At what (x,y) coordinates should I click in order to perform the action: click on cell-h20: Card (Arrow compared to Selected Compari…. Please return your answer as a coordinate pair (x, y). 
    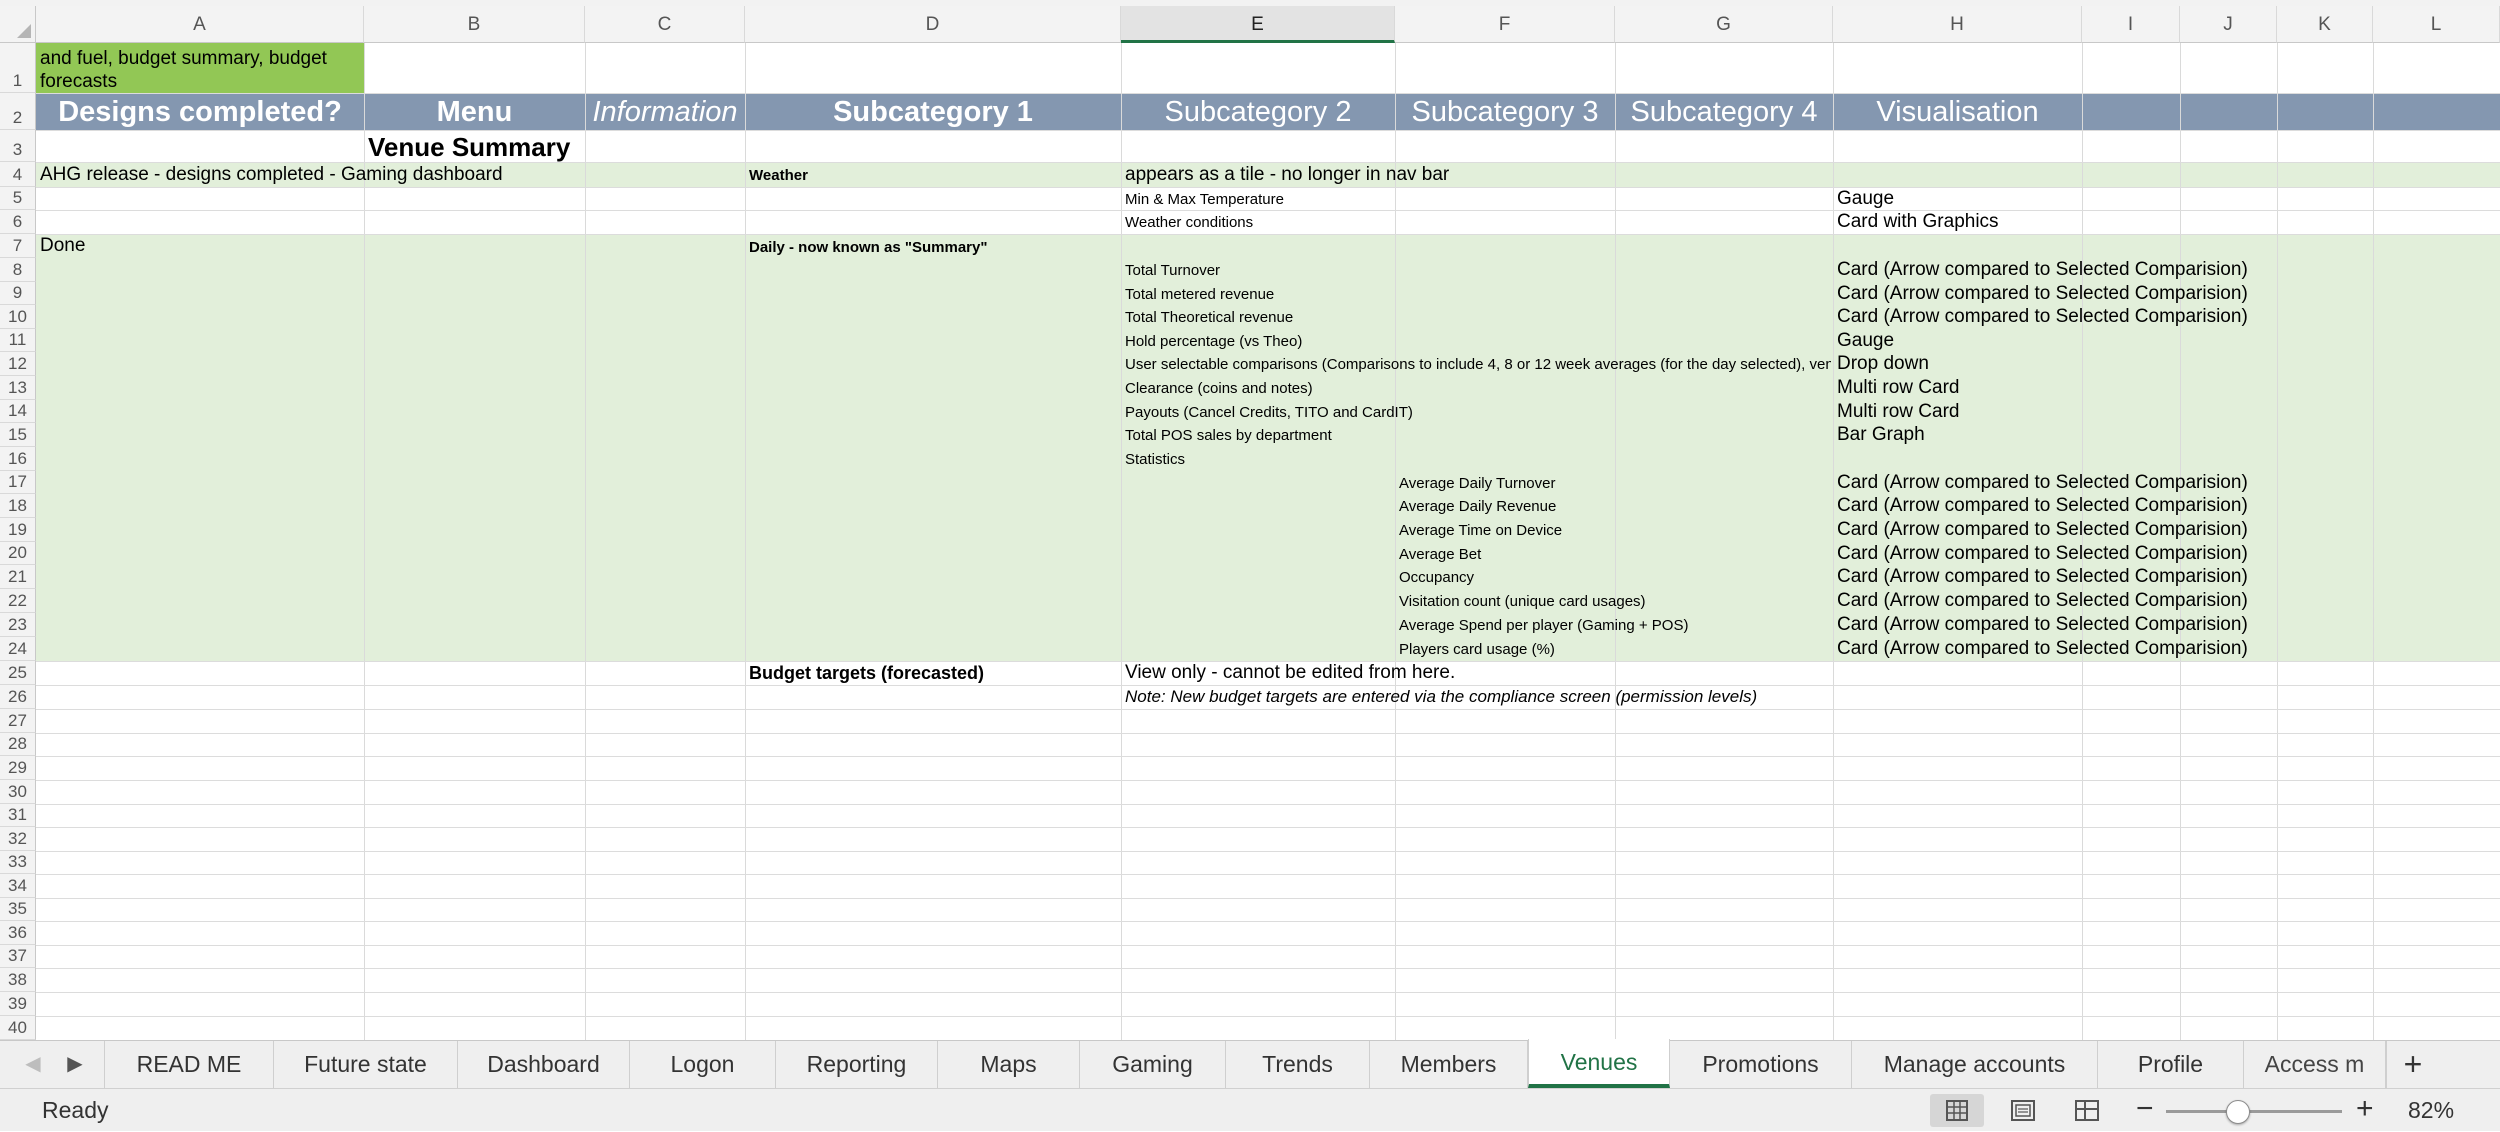
    Looking at the image, I should click on (2042, 554).